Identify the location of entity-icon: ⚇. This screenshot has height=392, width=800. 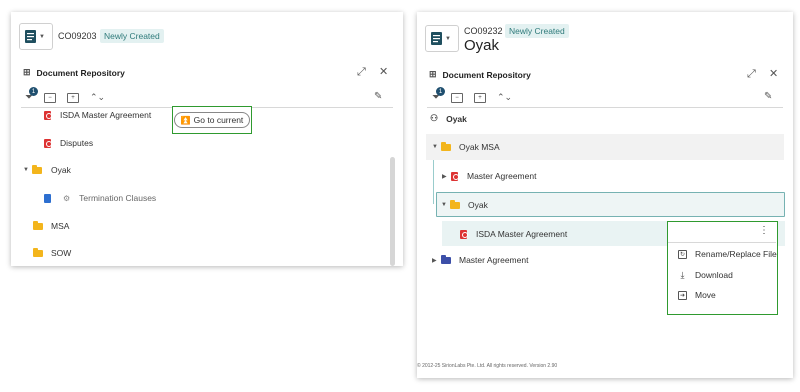
(434, 118).